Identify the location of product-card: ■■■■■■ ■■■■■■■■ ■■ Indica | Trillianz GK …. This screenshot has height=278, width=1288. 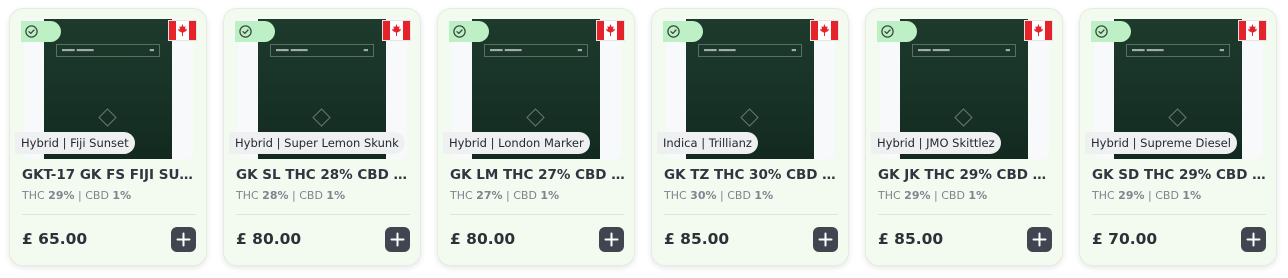
(750, 137).